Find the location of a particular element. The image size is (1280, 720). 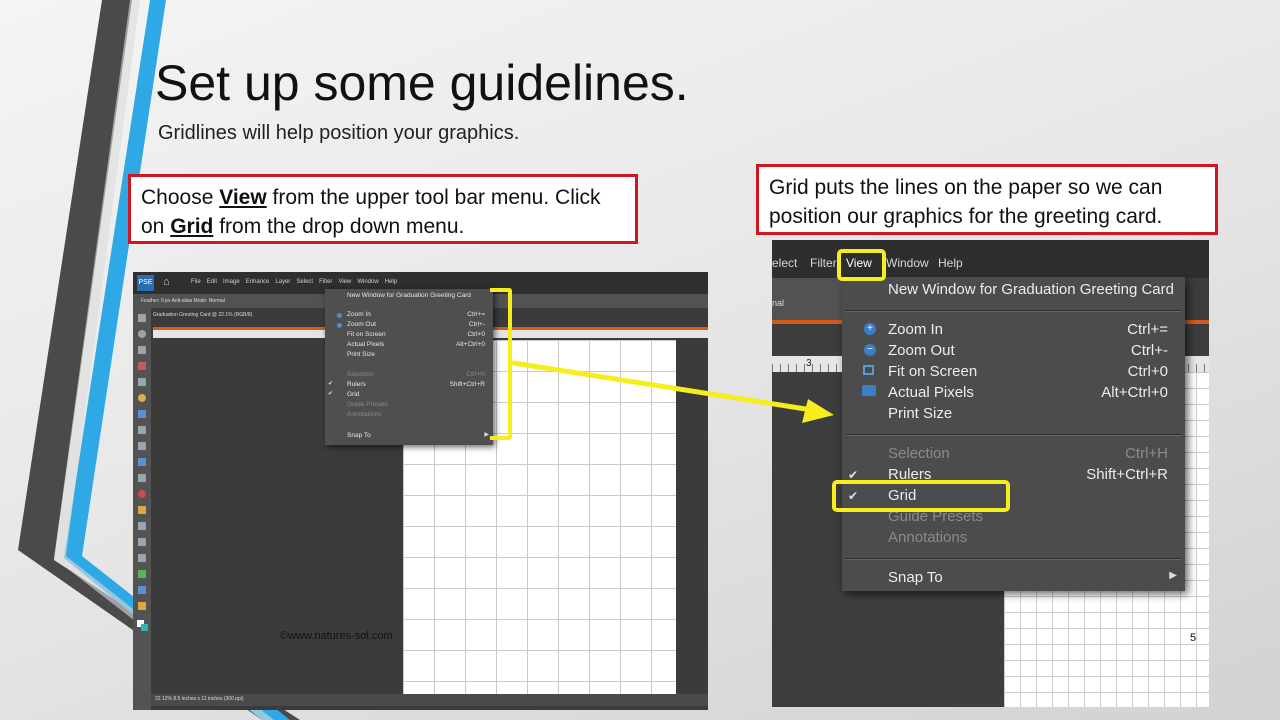

actual-pixels-icon is located at coordinates (869, 390).